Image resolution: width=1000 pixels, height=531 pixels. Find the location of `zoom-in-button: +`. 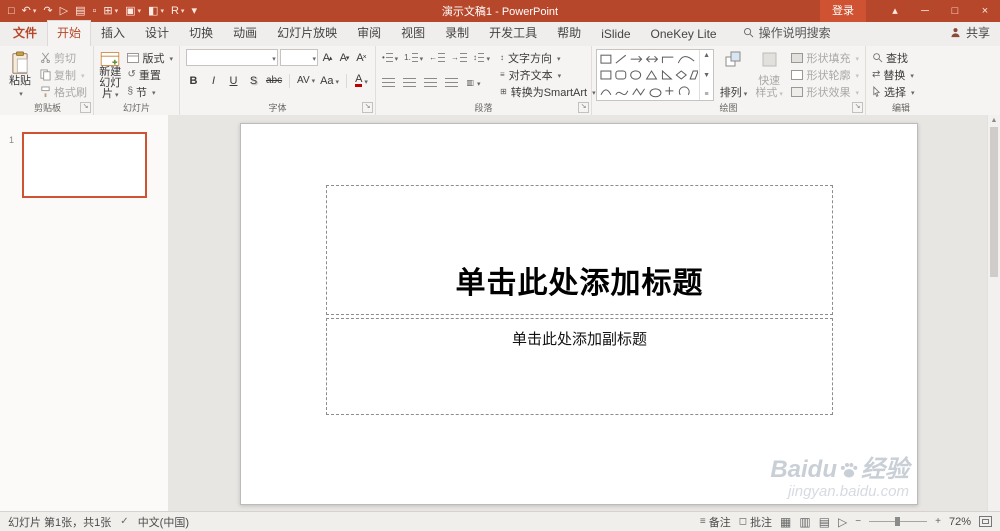

zoom-in-button: + is located at coordinates (938, 521).